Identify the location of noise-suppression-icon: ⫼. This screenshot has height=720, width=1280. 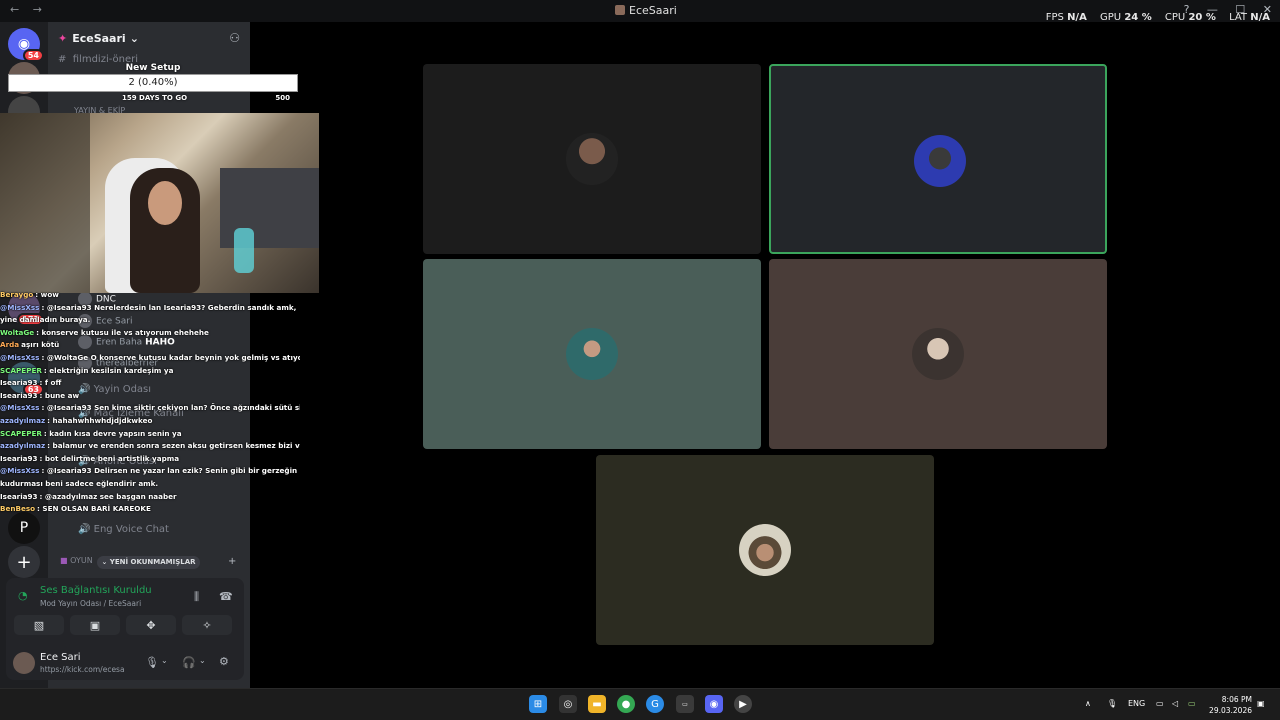
(196, 597).